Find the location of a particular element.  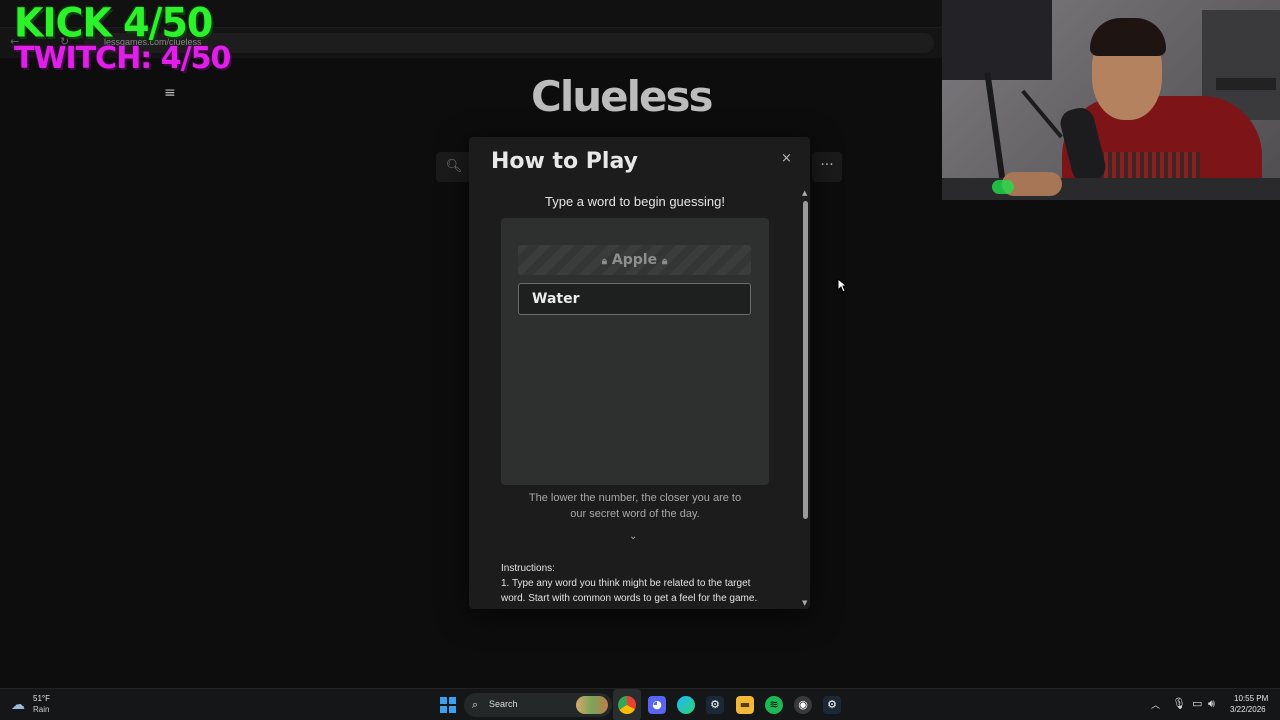

webcam-mouse is located at coordinates (1003, 187).